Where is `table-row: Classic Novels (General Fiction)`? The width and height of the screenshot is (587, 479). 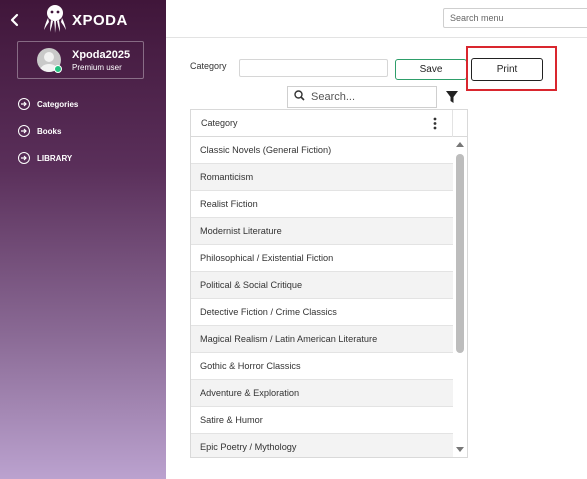
table-row: Classic Novels (General Fiction) is located at coordinates (322, 150).